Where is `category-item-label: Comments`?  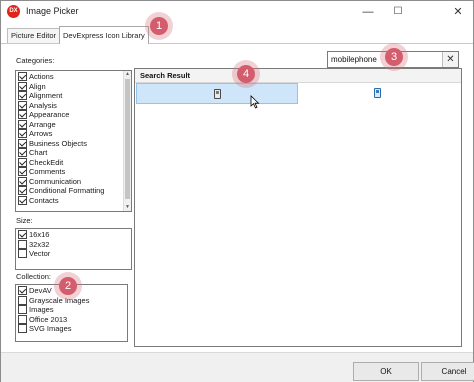 category-item-label: Comments is located at coordinates (47, 172).